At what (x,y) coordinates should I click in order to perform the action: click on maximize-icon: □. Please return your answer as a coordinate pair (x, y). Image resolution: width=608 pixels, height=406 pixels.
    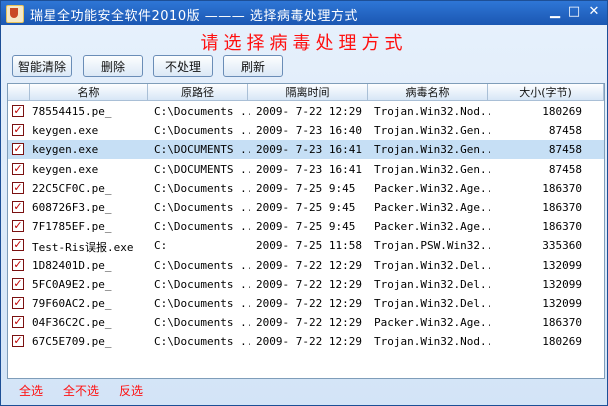
    Looking at the image, I should click on (574, 12).